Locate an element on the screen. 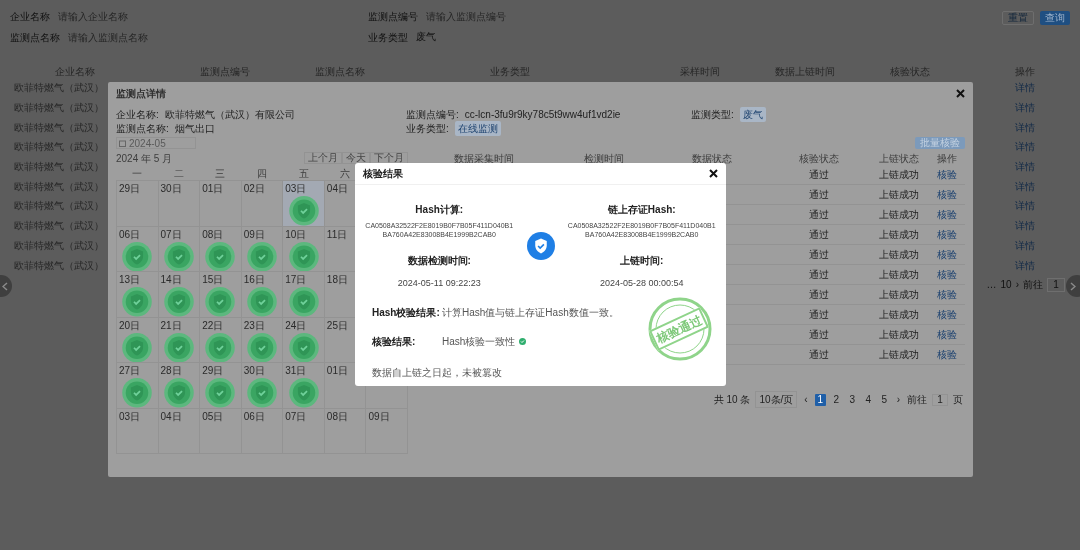 This screenshot has height=550, width=1080. calendar-day-cell: 16日 is located at coordinates (262, 295).